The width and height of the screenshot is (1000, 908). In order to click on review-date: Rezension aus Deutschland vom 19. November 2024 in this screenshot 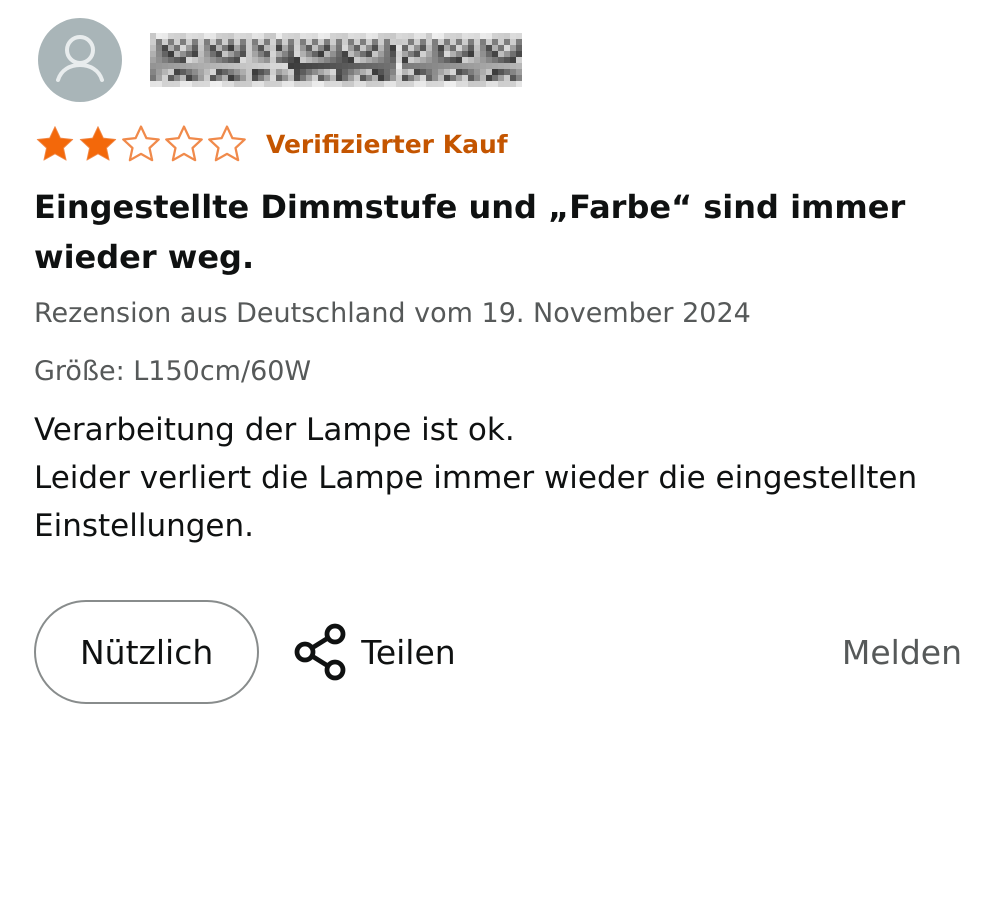, I will do `click(393, 314)`.